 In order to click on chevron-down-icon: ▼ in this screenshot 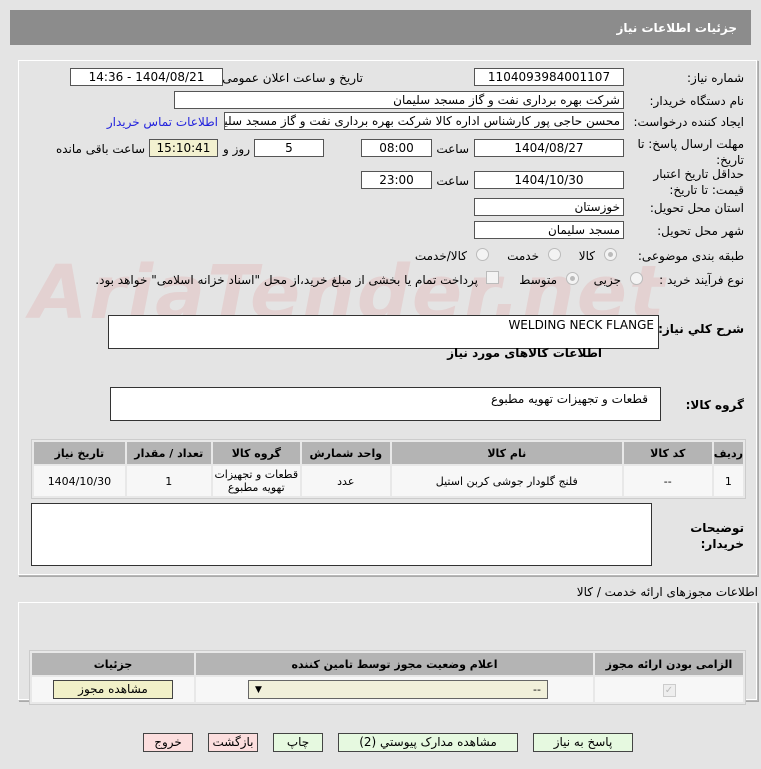, I will do `click(258, 689)`.